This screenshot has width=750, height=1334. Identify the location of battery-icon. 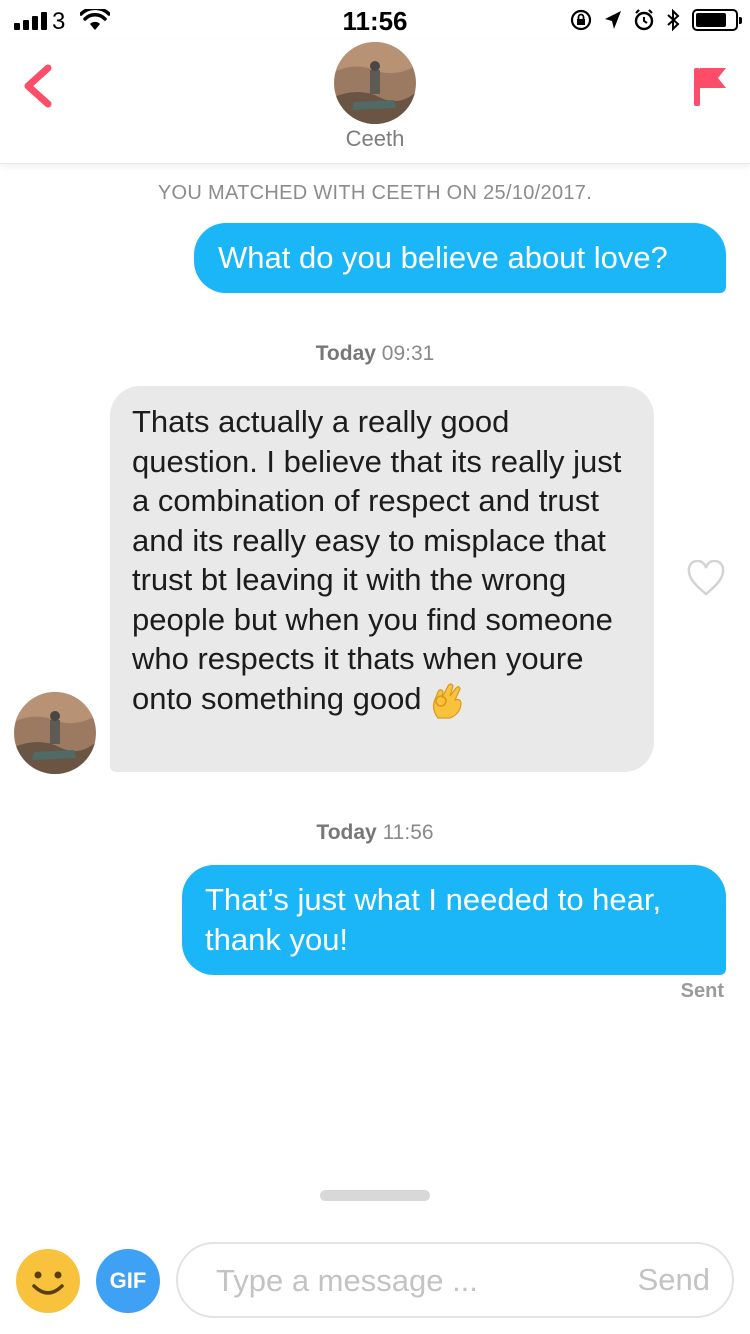
(717, 20).